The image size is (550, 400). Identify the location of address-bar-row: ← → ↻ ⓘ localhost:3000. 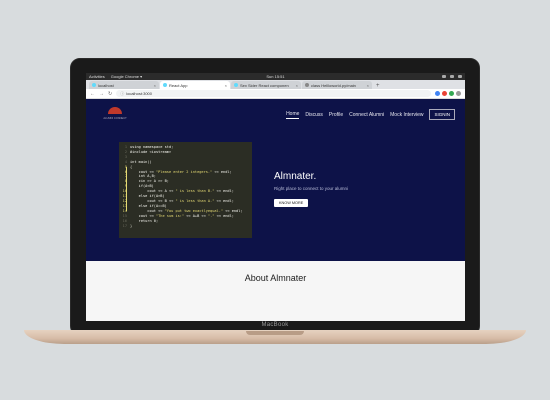
(275, 94).